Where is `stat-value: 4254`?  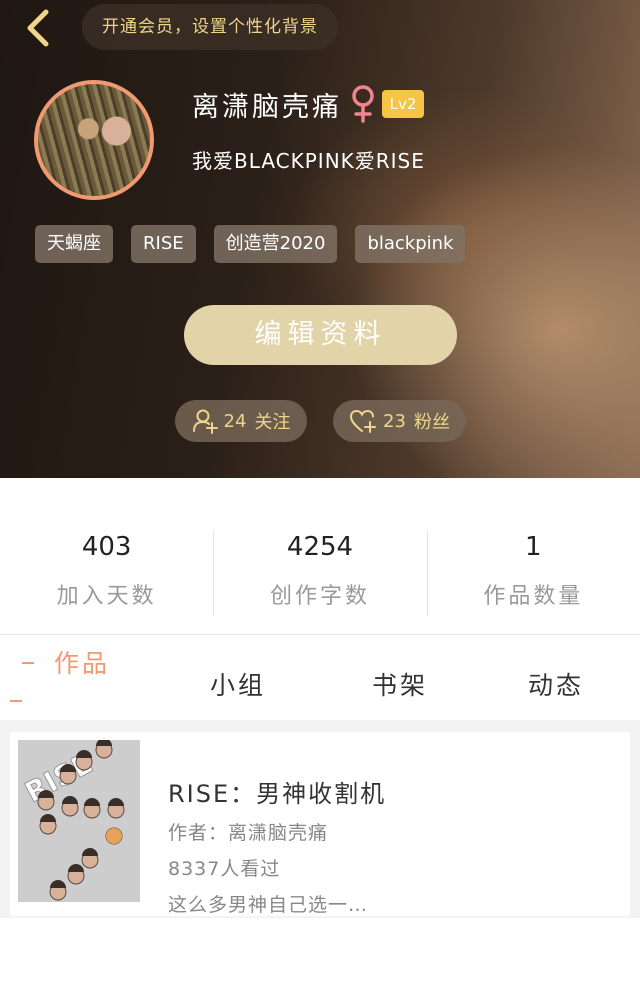
stat-value: 4254 is located at coordinates (320, 547).